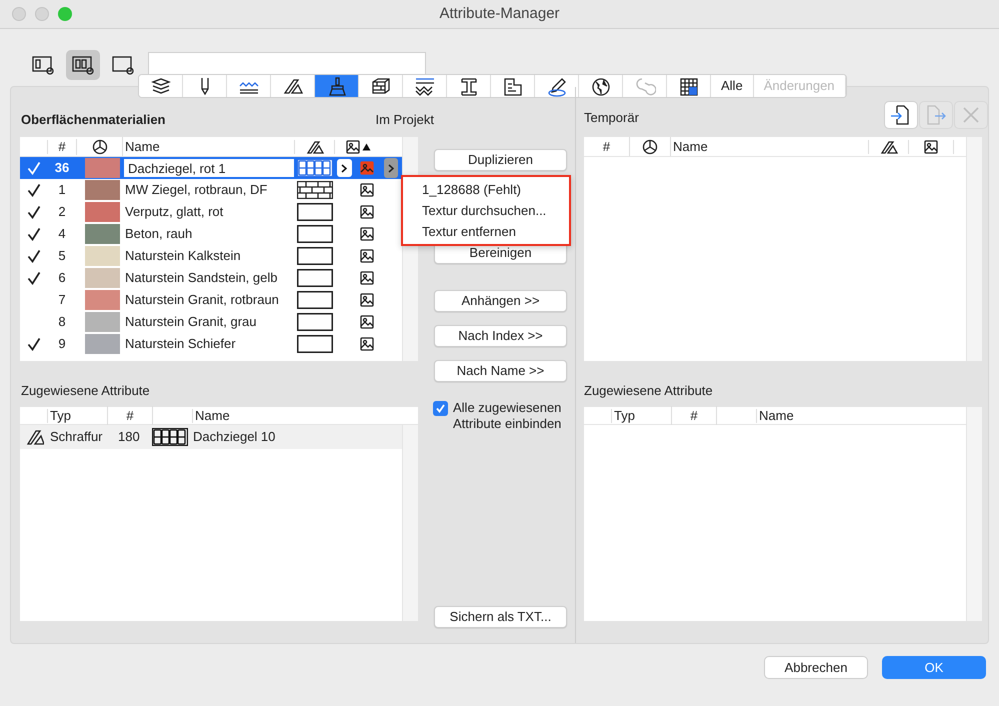 This screenshot has height=706, width=999. Describe the element at coordinates (202, 300) in the screenshot. I see `table-cell-text: Naturstein Granit, rotbraun` at that location.